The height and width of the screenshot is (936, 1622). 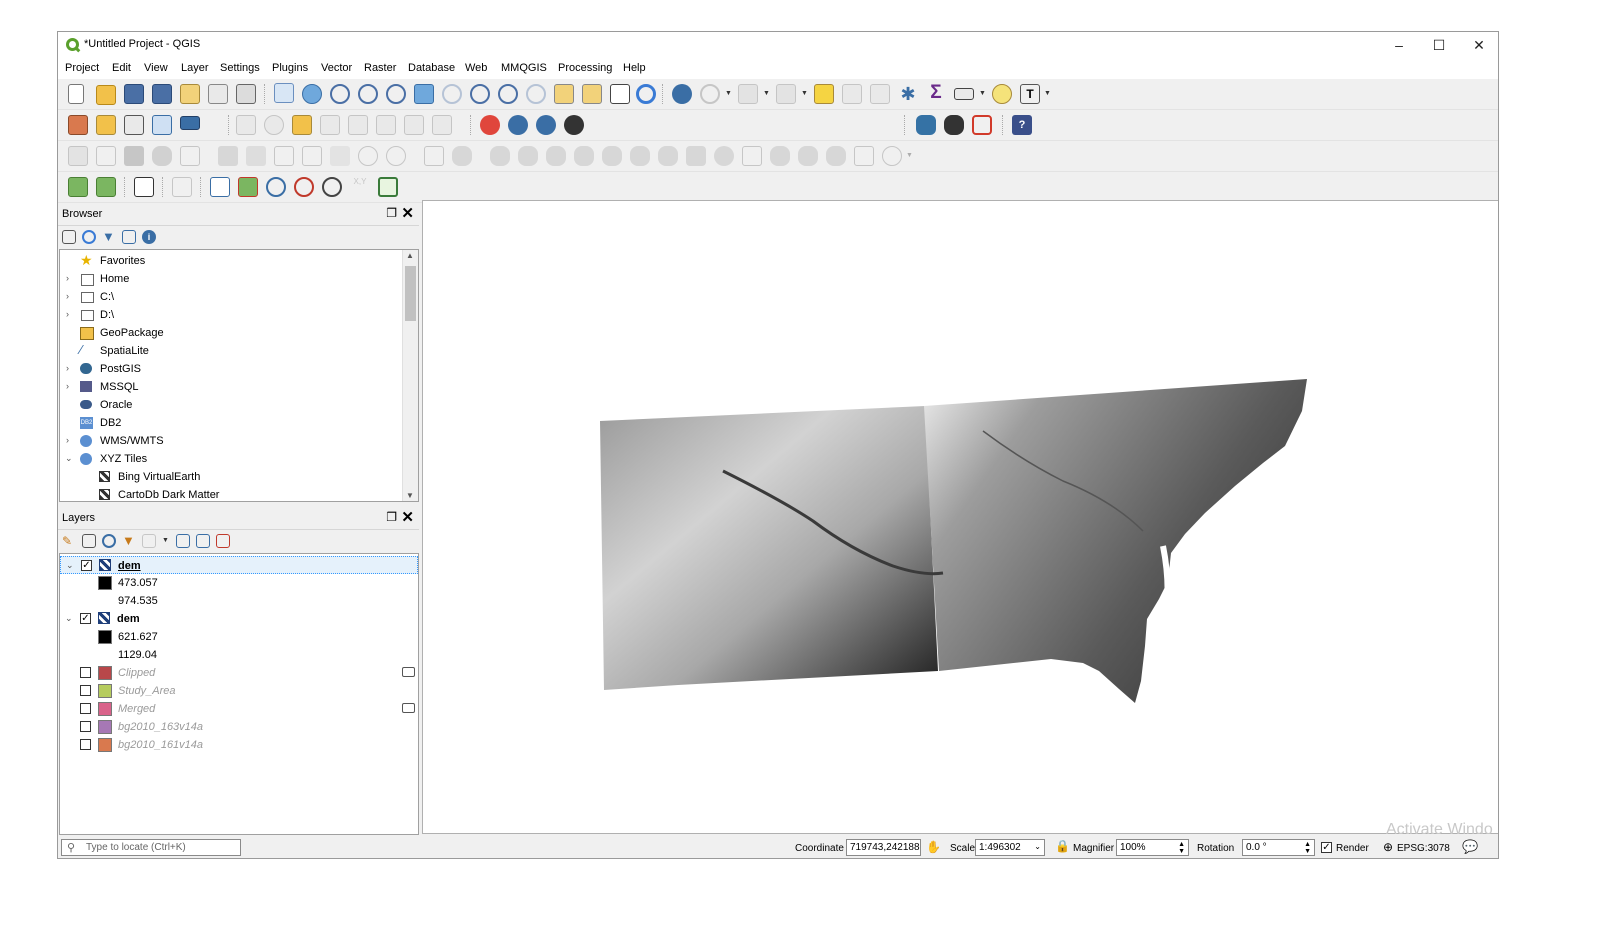 What do you see at coordinates (220, 187) in the screenshot?
I see `new-layer-from-extent-icon` at bounding box center [220, 187].